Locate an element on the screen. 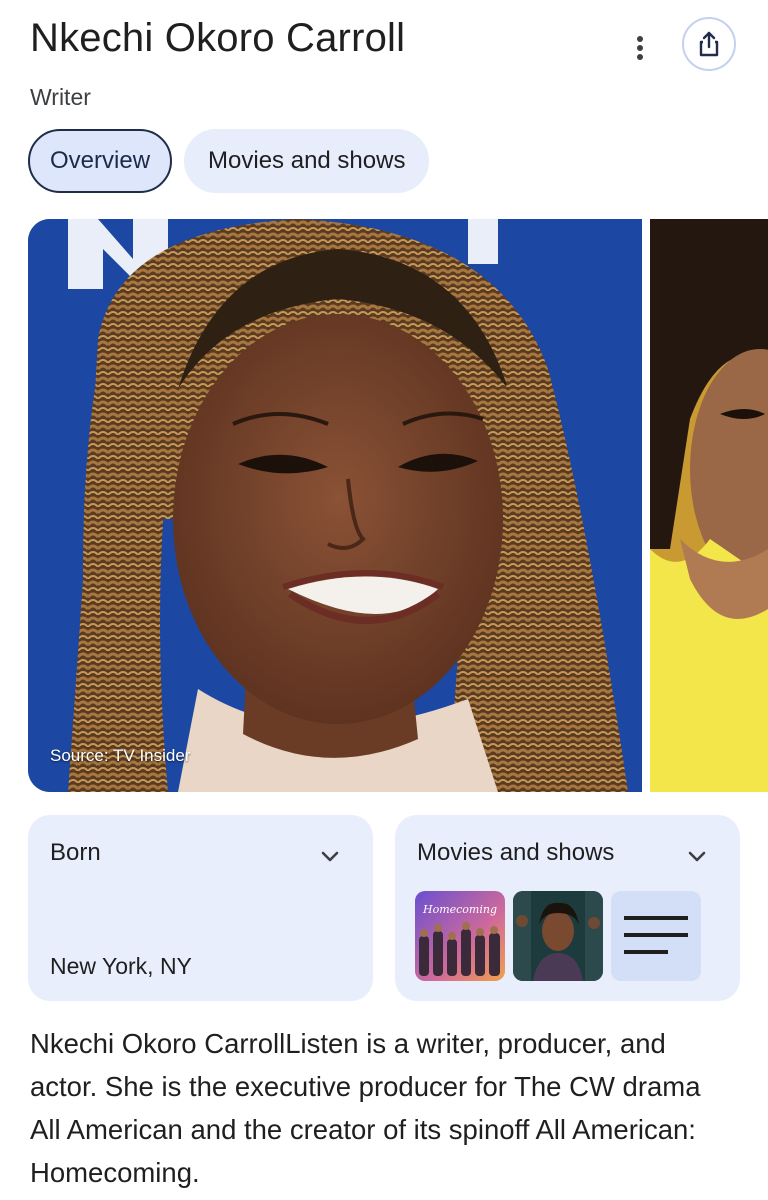 The image size is (768, 1200). poster-title: Homecoming is located at coordinates (459, 909).